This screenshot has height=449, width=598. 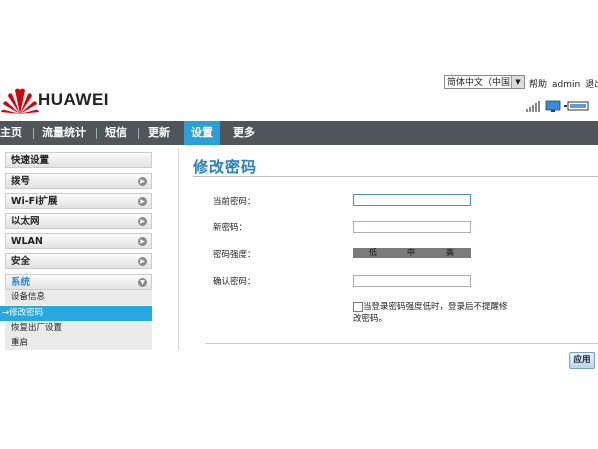 What do you see at coordinates (430, 313) in the screenshot?
I see `reminder-checkbox-label: 当登录密码强度低时，登录后不提醒修改密码。` at bounding box center [430, 313].